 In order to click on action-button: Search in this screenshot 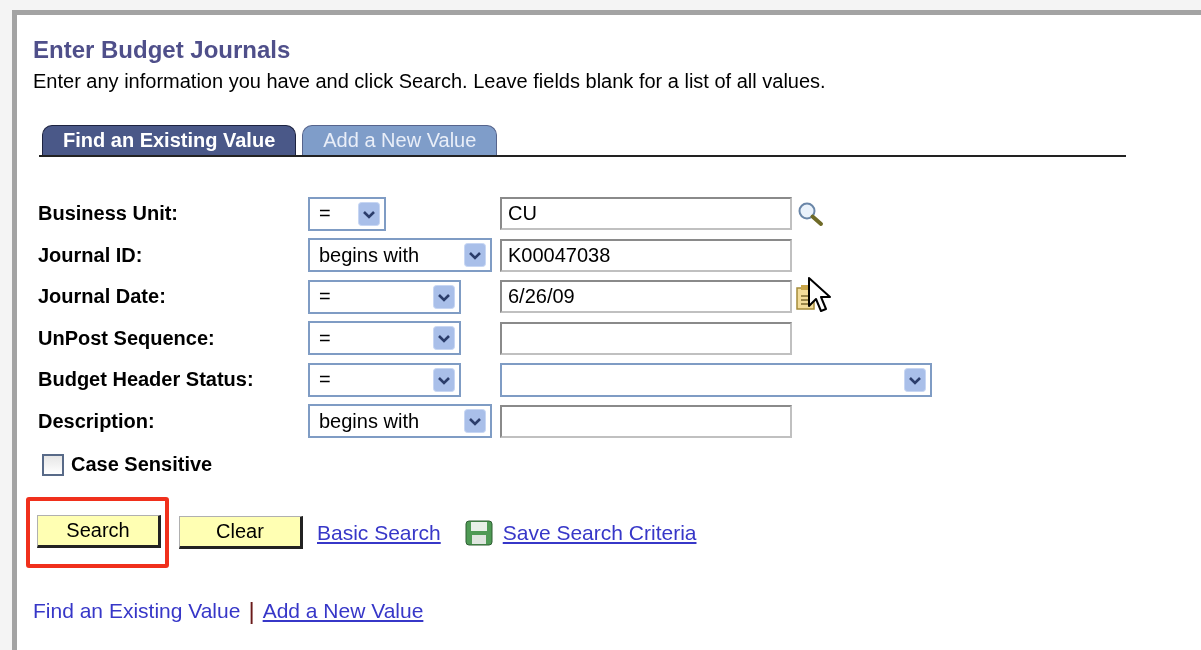, I will do `click(99, 531)`.